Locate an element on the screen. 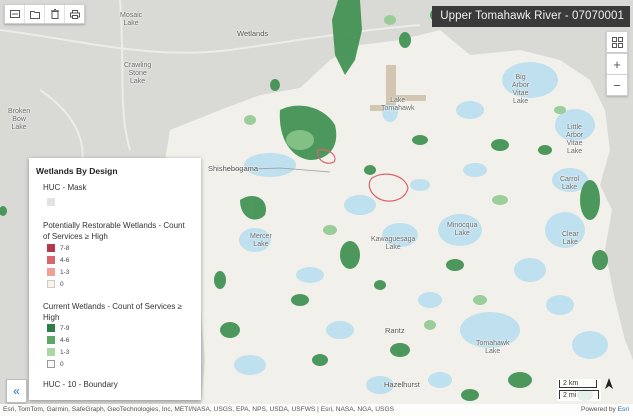 Image resolution: width=633 pixels, height=416 pixels. minimize-icon is located at coordinates (15, 14).